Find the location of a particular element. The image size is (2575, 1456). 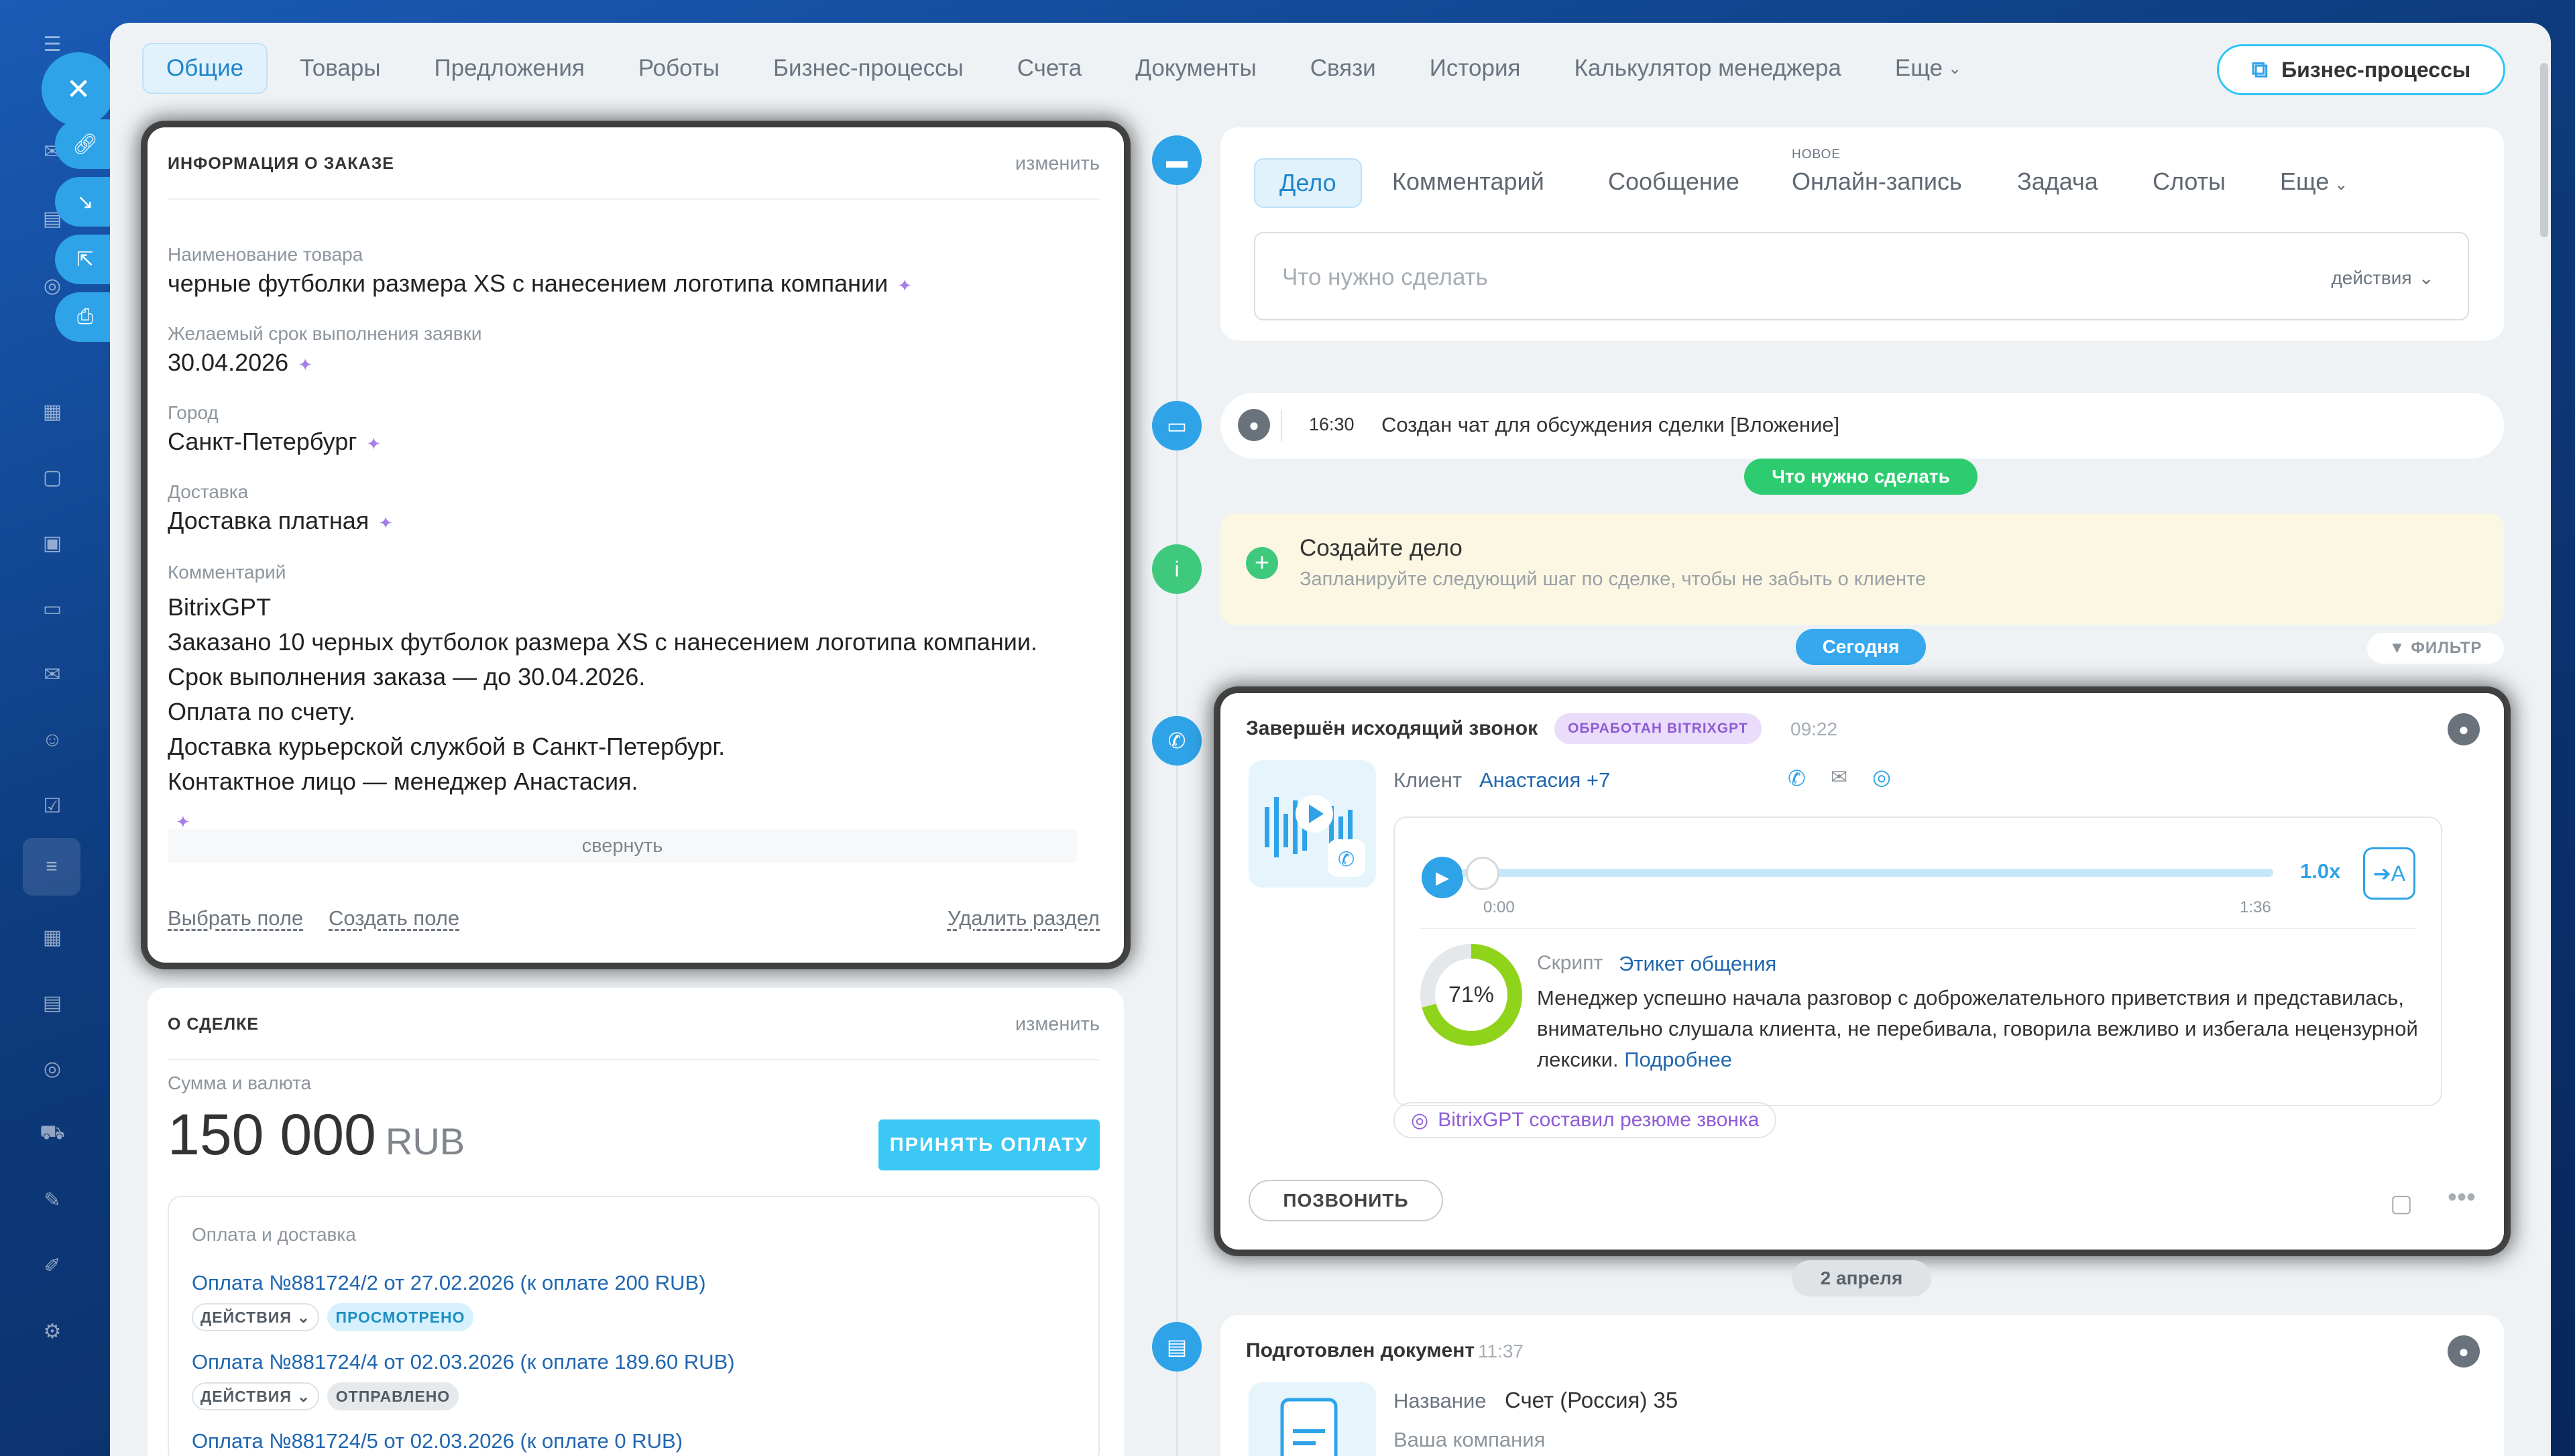

actions-label: действия is located at coordinates (2371, 277).